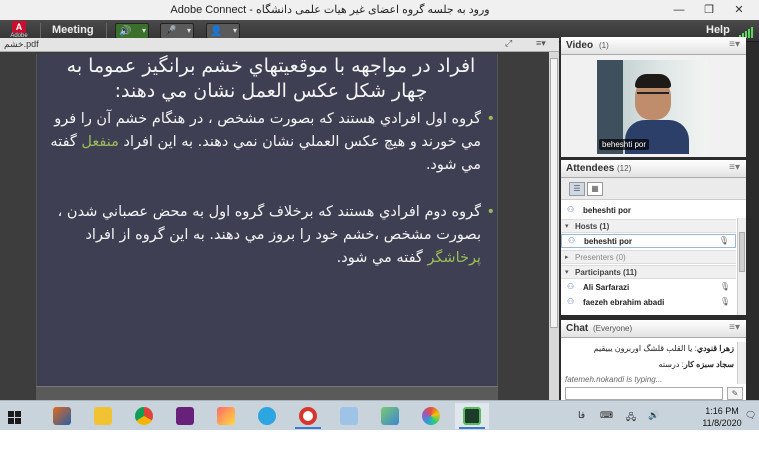  I want to click on record-icon, so click(308, 416).